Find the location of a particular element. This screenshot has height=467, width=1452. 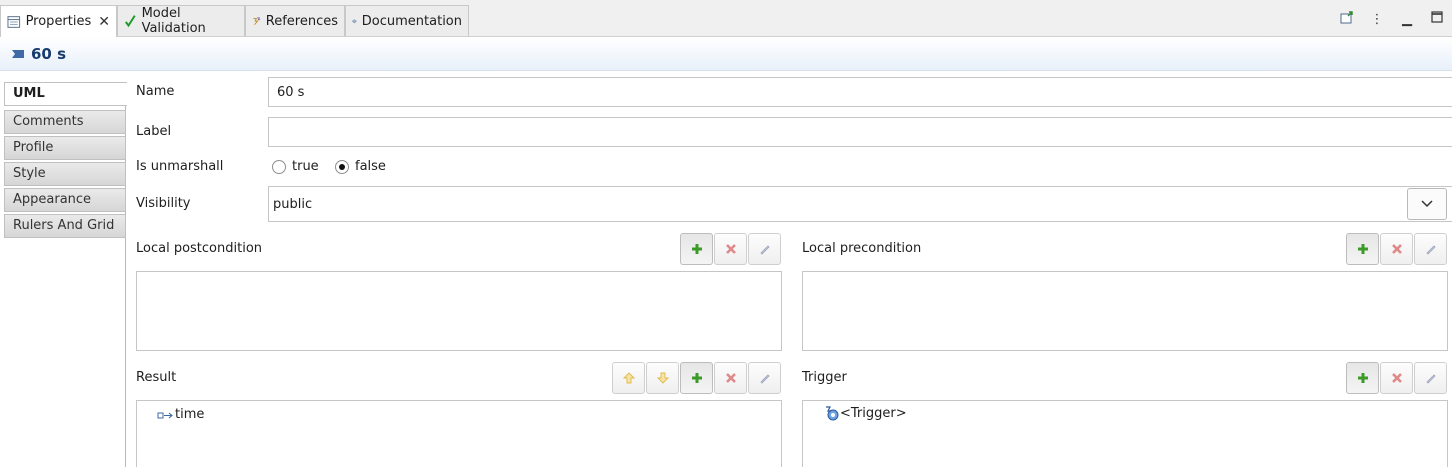

tab-references-label: References is located at coordinates (301, 21).